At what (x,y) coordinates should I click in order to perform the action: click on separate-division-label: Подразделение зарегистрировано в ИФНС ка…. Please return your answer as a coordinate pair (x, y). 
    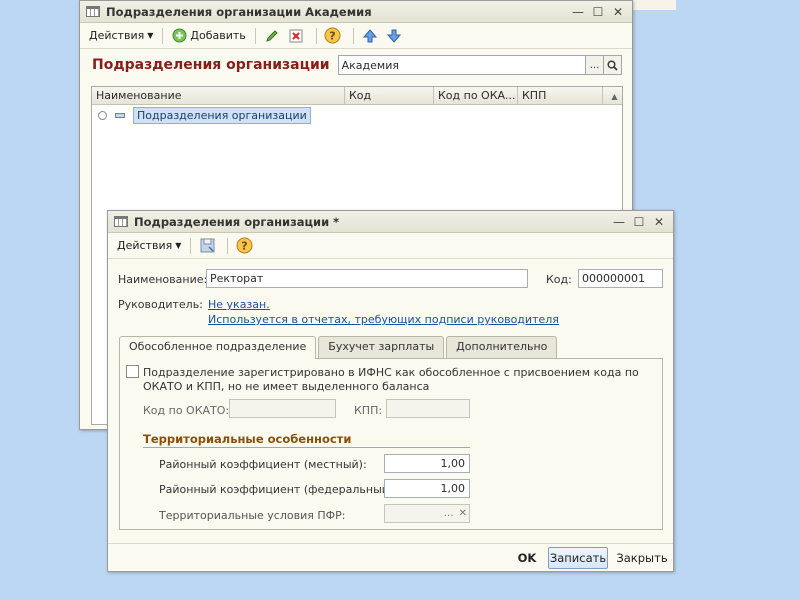
    Looking at the image, I should click on (391, 372).